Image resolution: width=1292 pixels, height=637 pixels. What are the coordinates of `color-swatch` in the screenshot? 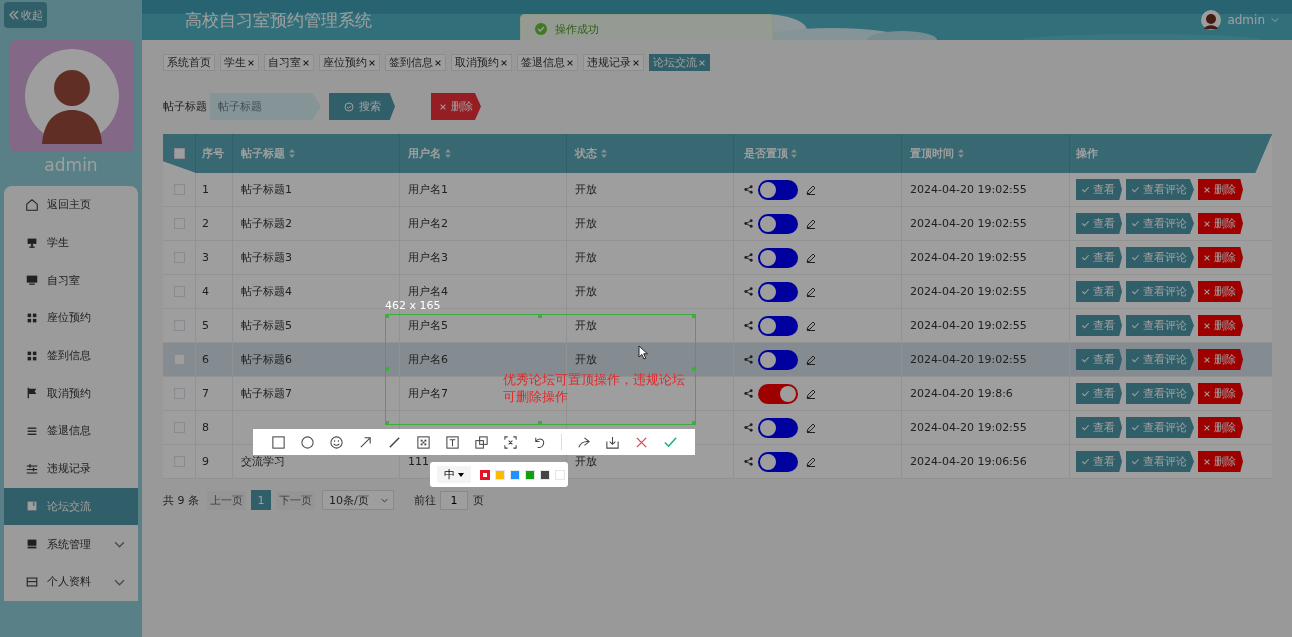 It's located at (485, 474).